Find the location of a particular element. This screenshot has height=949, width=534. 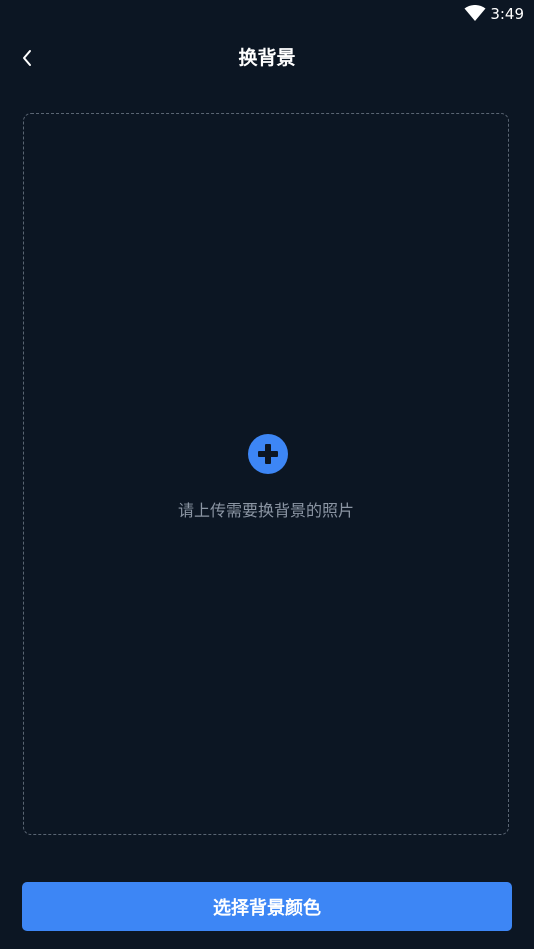

select-background-color-button: 选择背景颜色 is located at coordinates (267, 906).